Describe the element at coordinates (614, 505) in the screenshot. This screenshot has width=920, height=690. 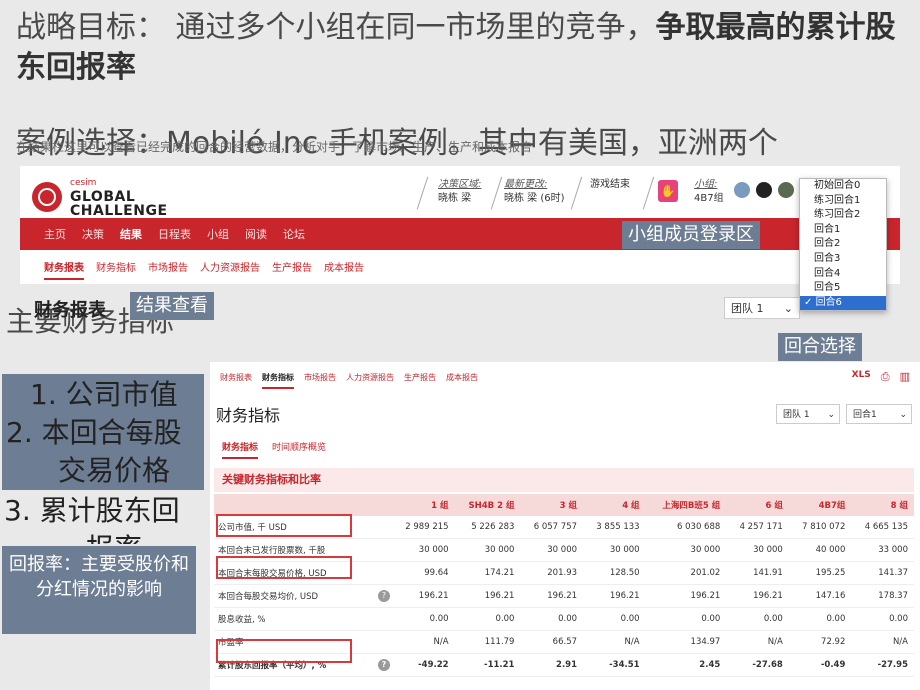
I see `column-header: 4 组` at that location.